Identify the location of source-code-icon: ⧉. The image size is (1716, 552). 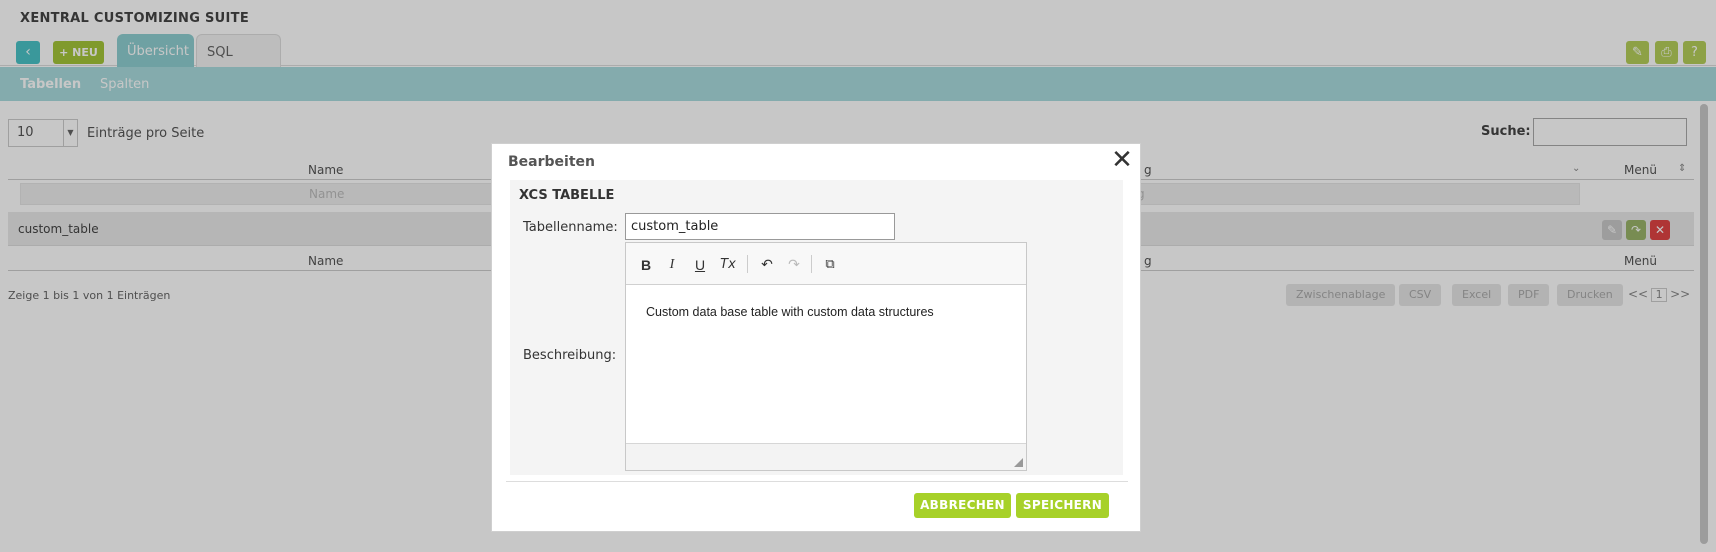
(830, 265).